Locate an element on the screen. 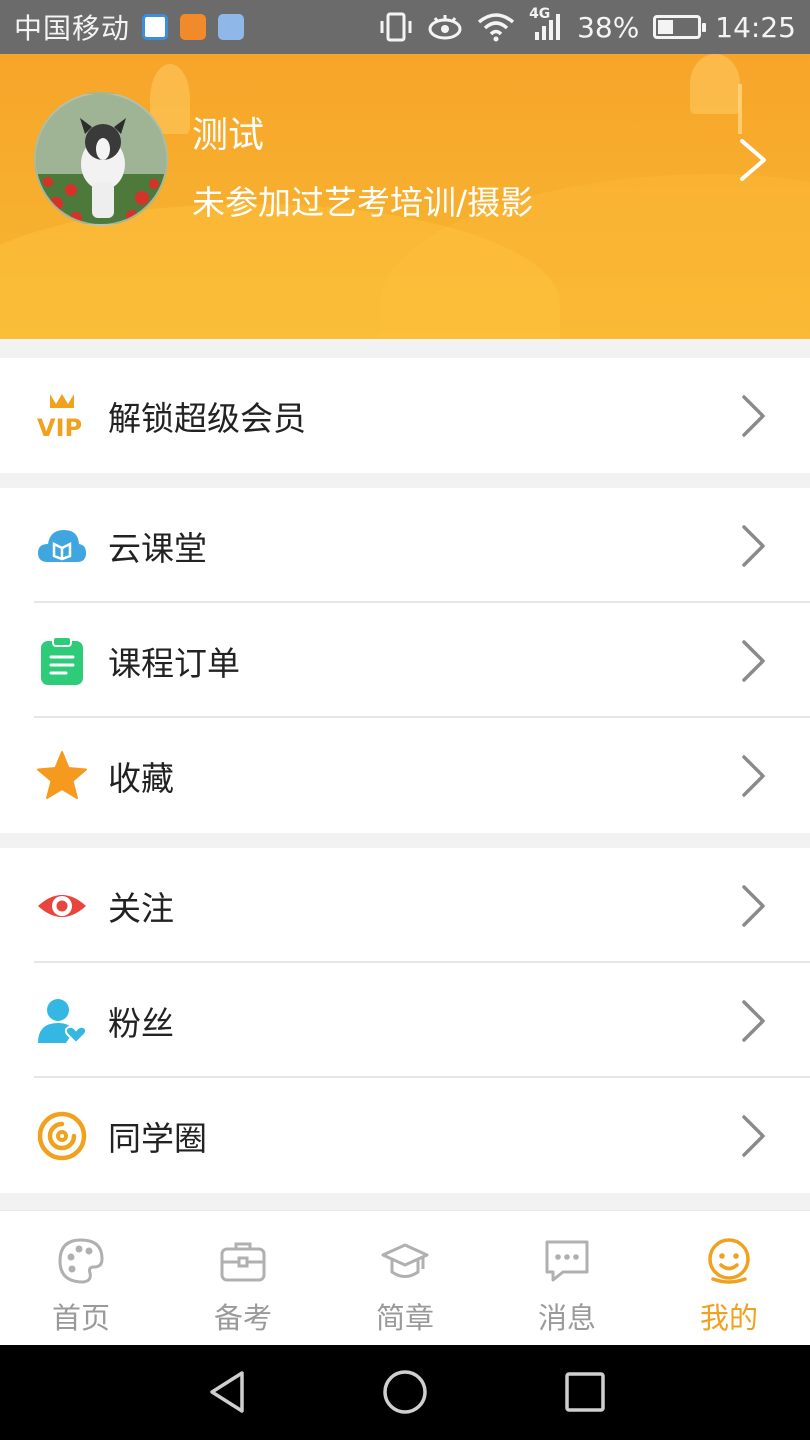  vip-icon: VIP is located at coordinates (59, 417).